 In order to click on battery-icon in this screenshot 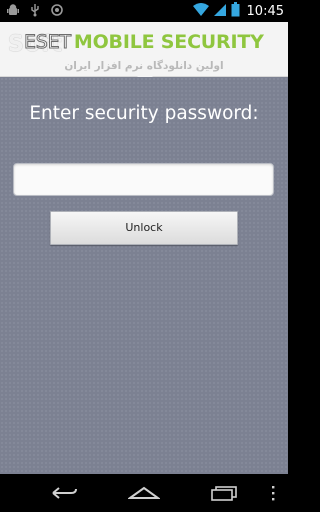, I will do `click(235, 11)`.